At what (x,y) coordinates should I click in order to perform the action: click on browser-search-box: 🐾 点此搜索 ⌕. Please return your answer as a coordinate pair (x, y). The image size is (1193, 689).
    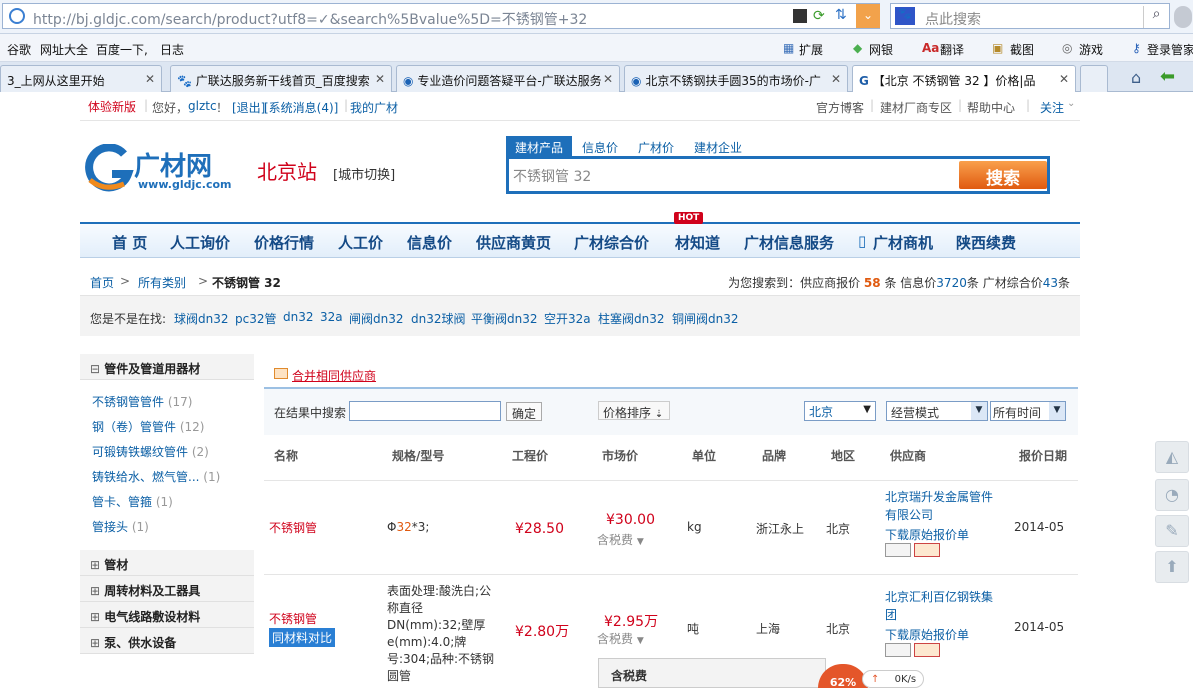
    Looking at the image, I should click on (1030, 16).